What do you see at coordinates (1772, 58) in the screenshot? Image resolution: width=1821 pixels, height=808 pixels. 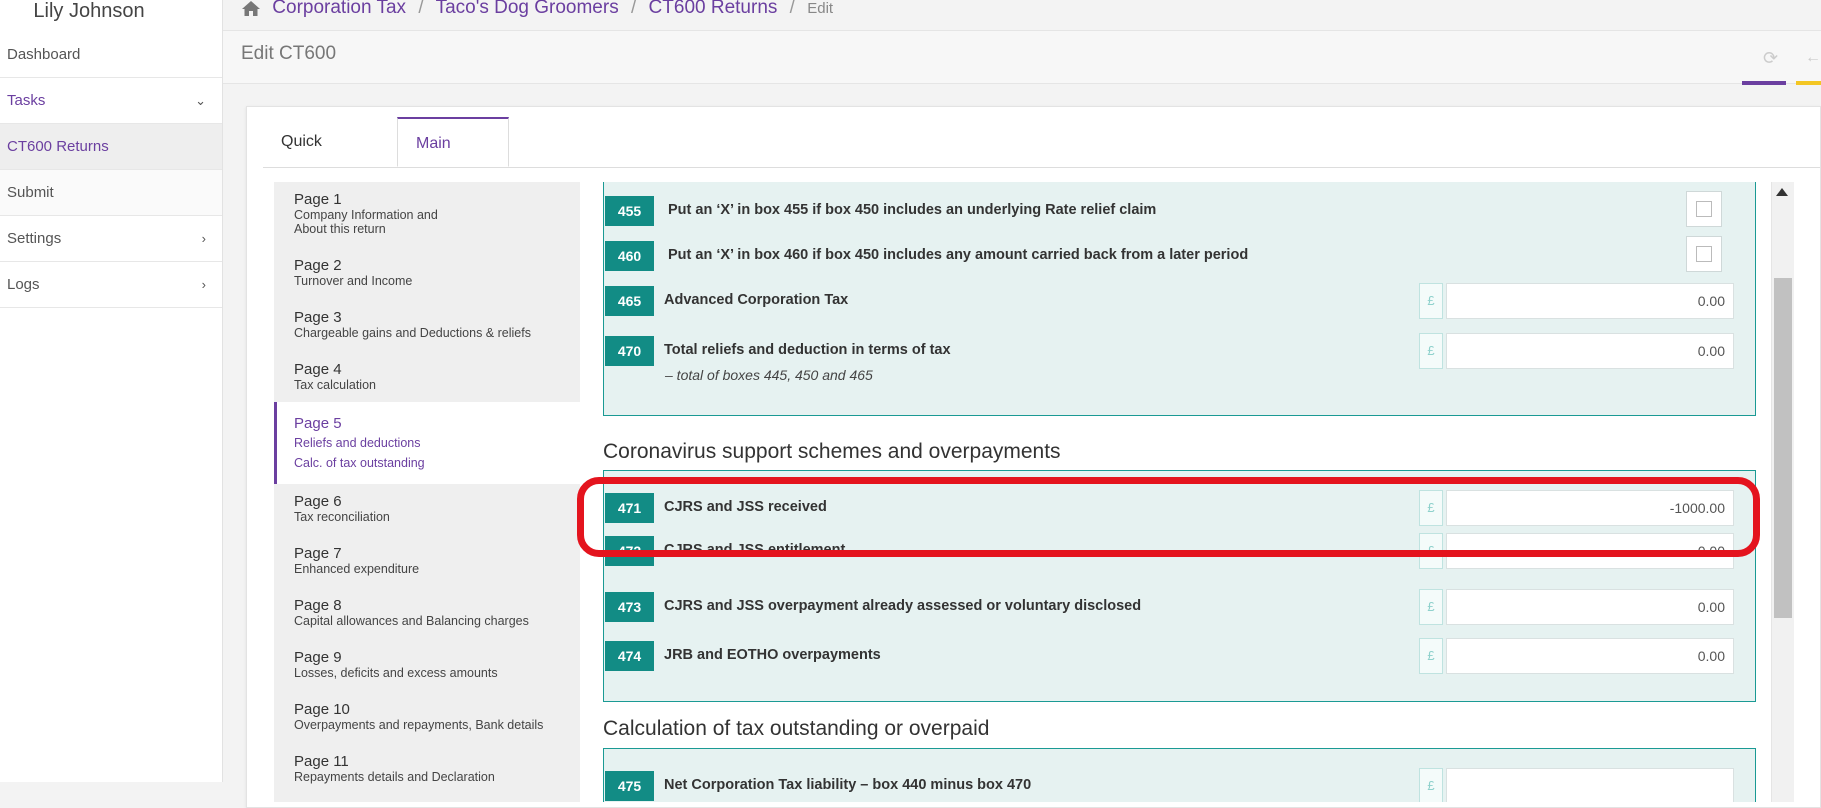 I see `refresh-icon: ⟳` at bounding box center [1772, 58].